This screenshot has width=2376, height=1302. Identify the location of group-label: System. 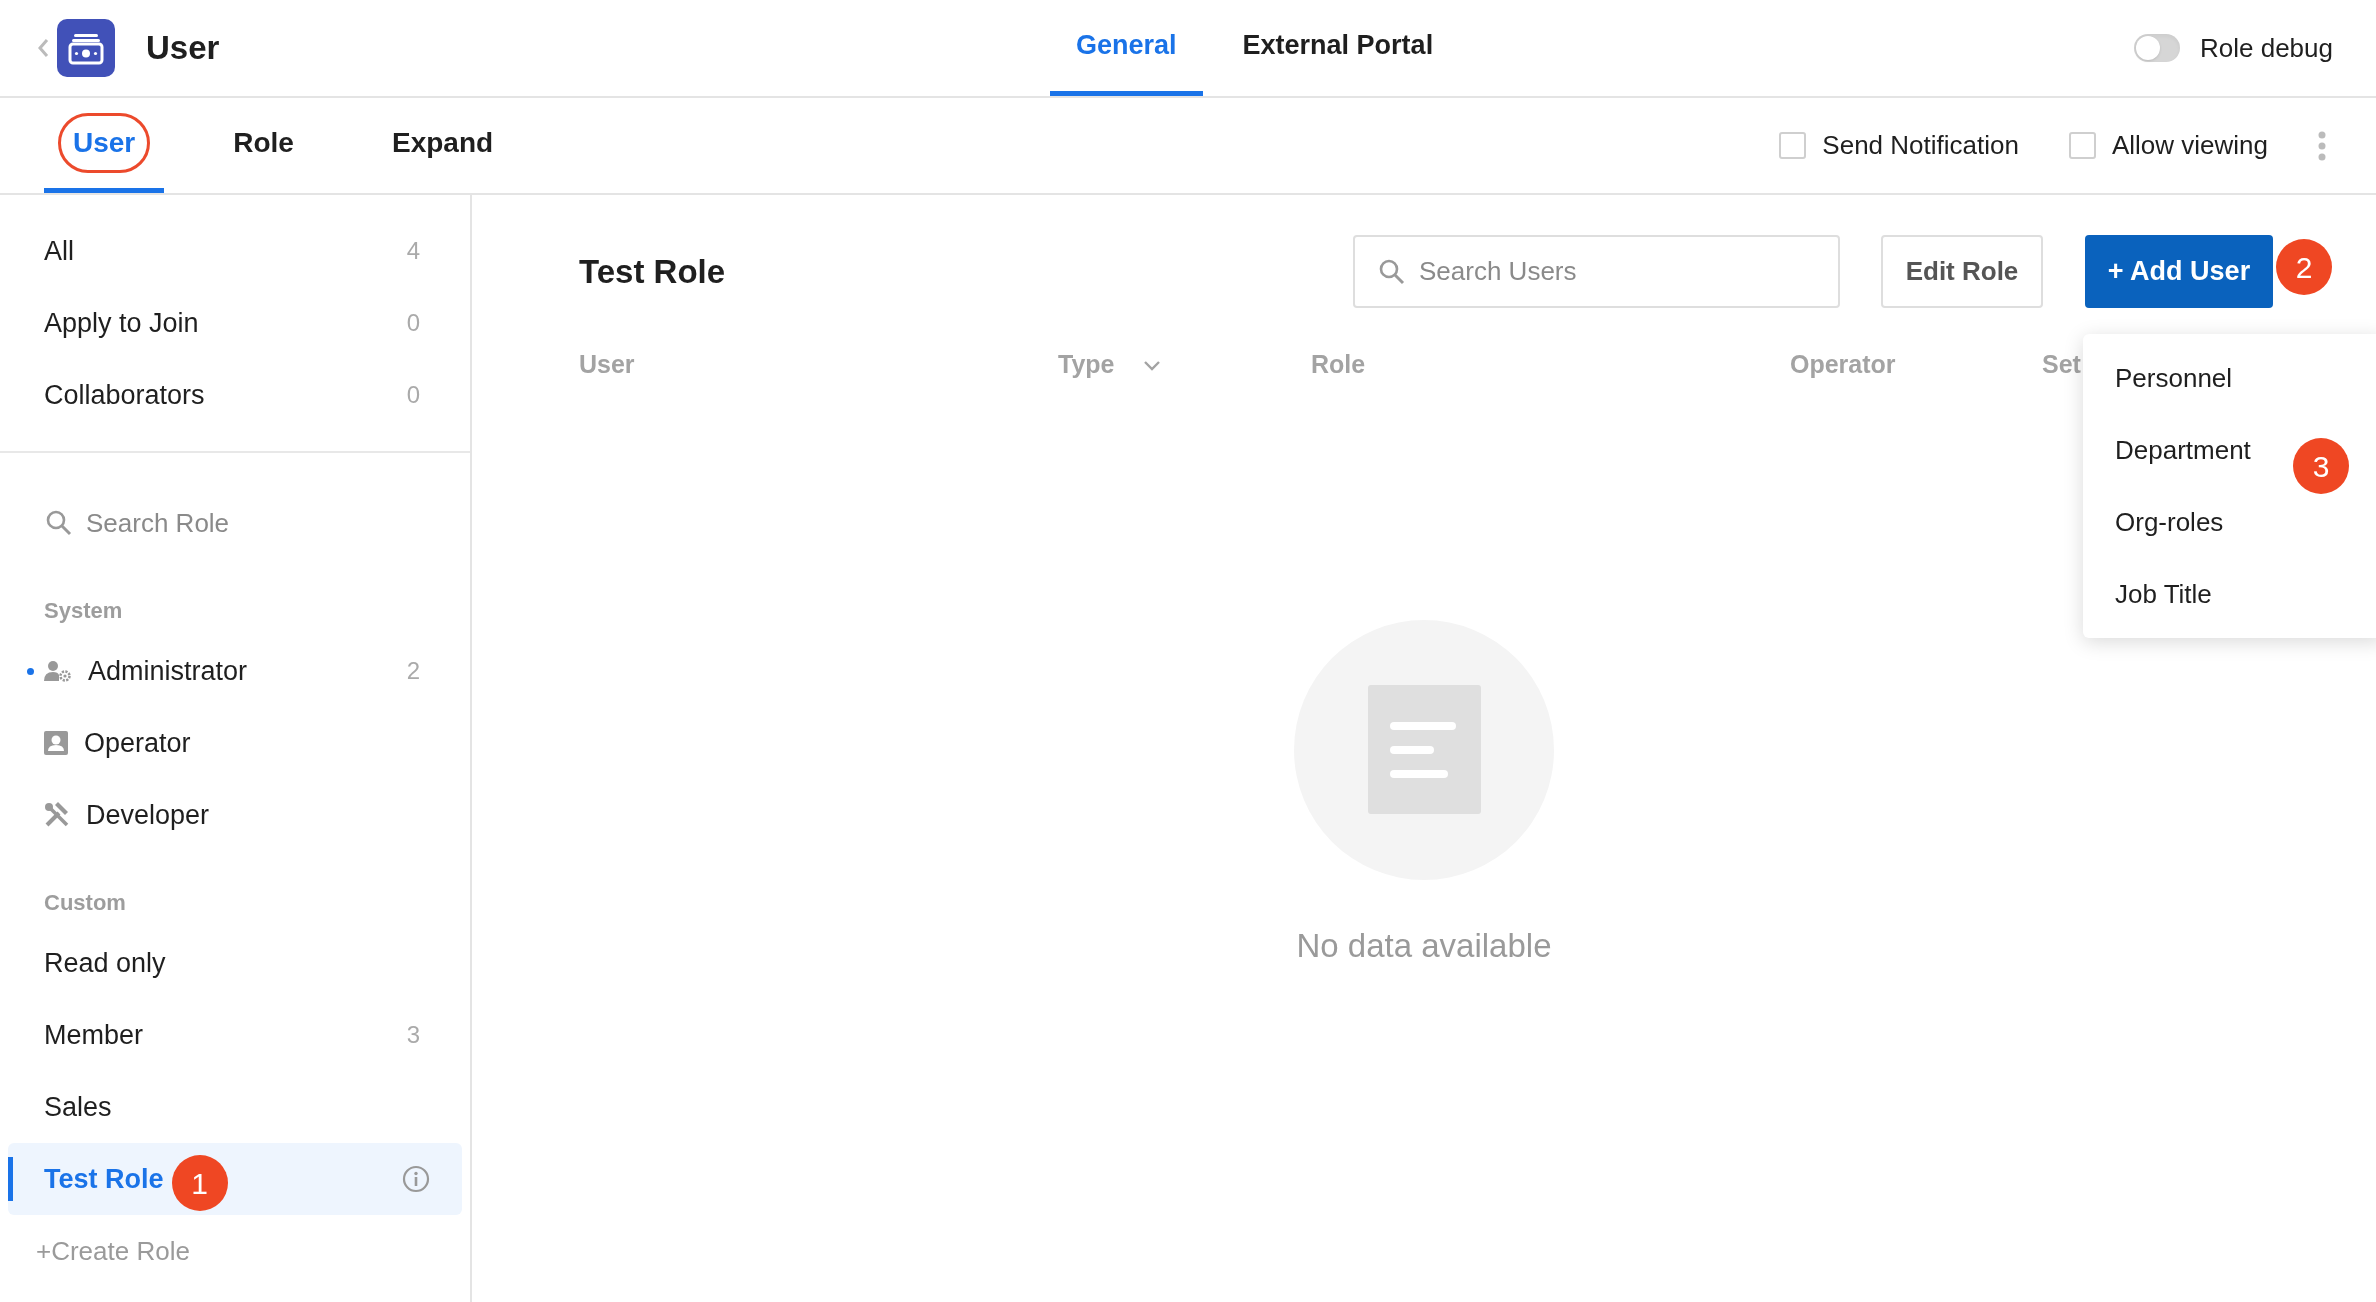
(83, 610).